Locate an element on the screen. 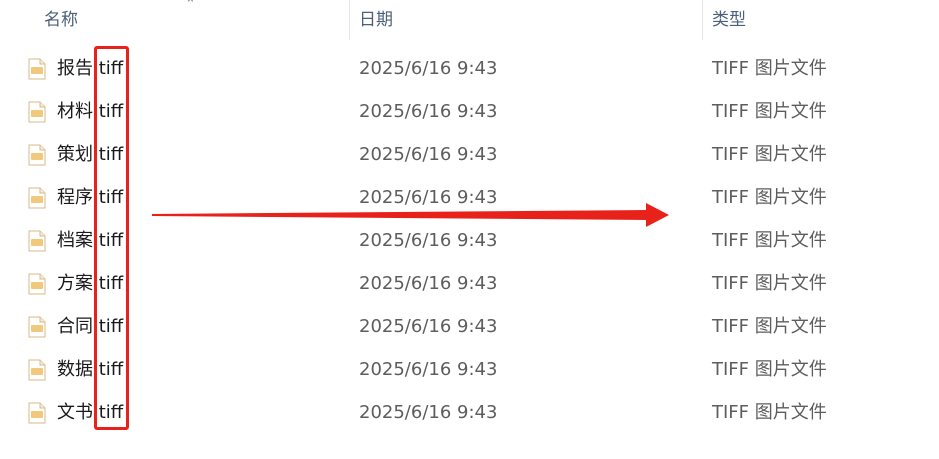 The width and height of the screenshot is (939, 459). arrow-annotation is located at coordinates (410, 215).